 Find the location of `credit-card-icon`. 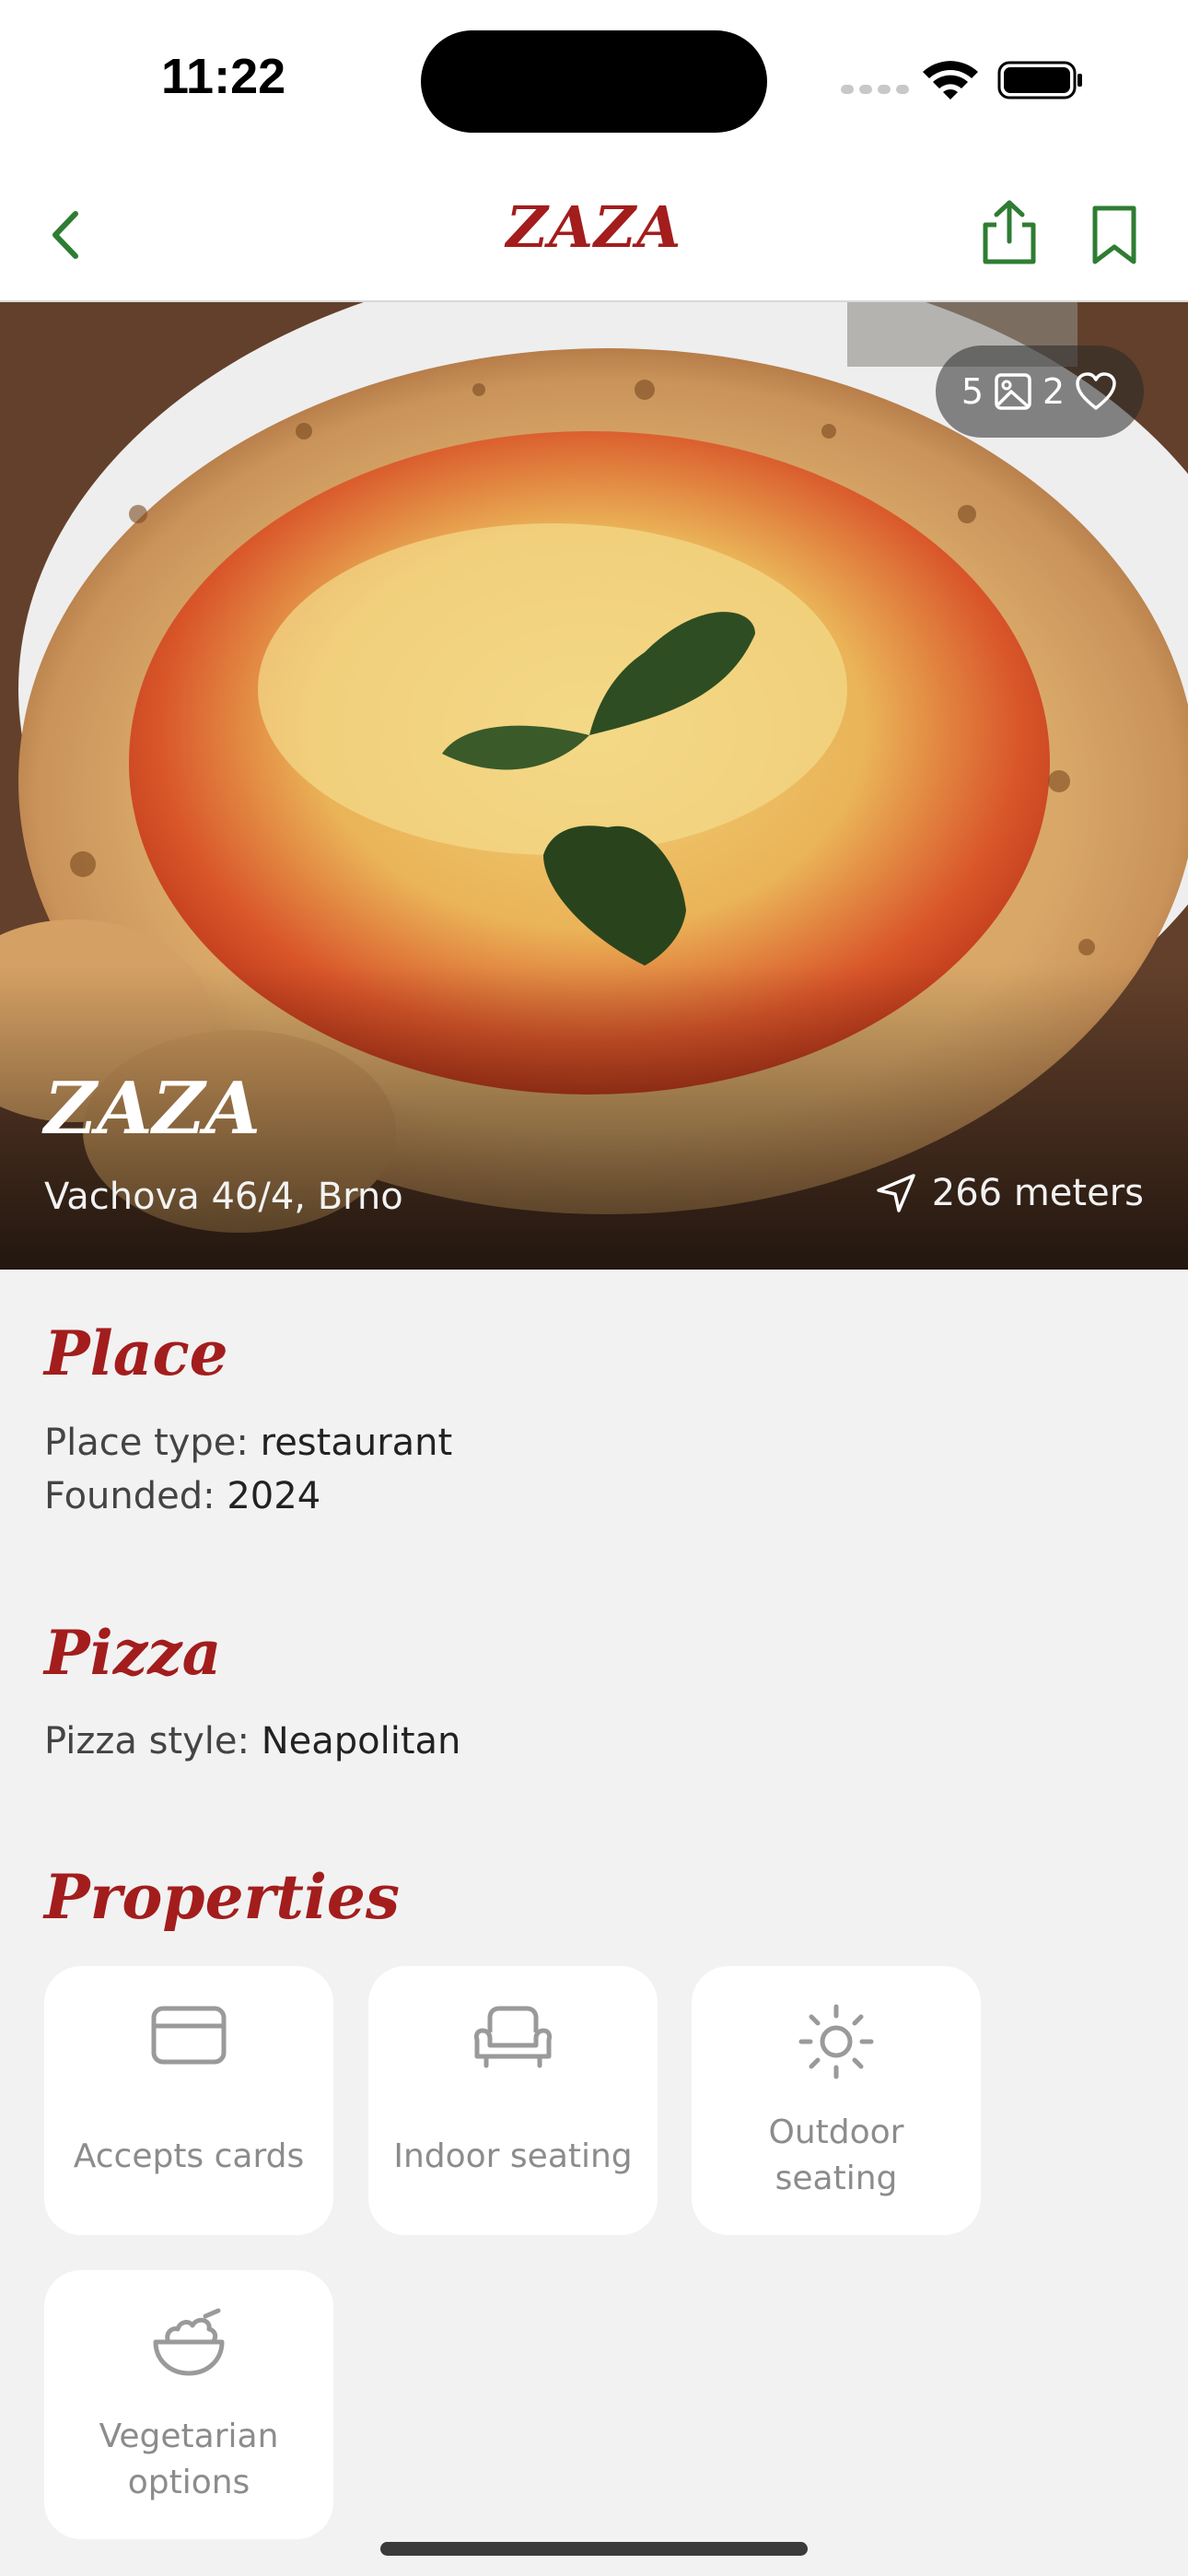

credit-card-icon is located at coordinates (189, 2036).